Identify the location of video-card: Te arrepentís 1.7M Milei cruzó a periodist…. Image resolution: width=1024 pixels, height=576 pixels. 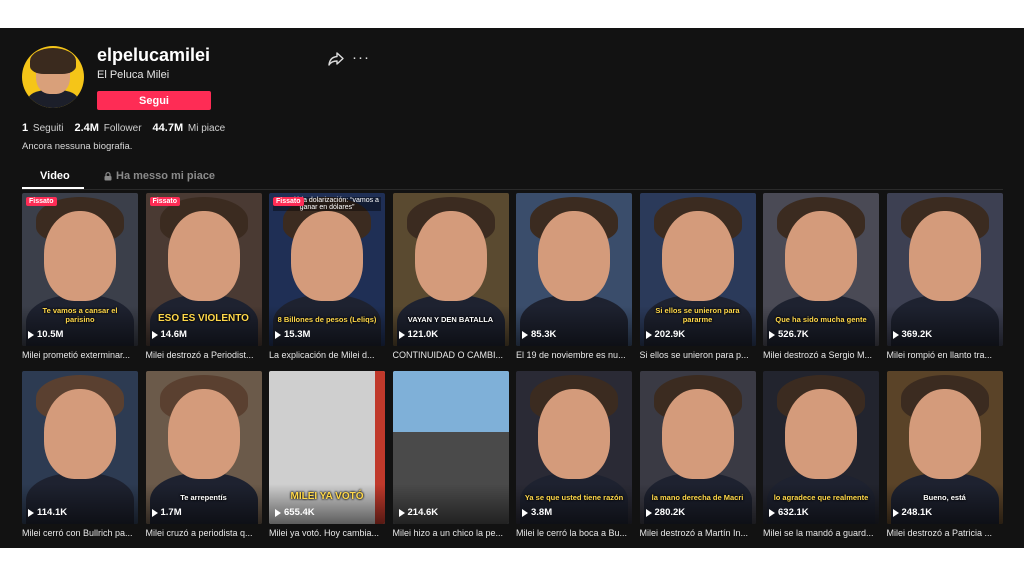
(203, 454).